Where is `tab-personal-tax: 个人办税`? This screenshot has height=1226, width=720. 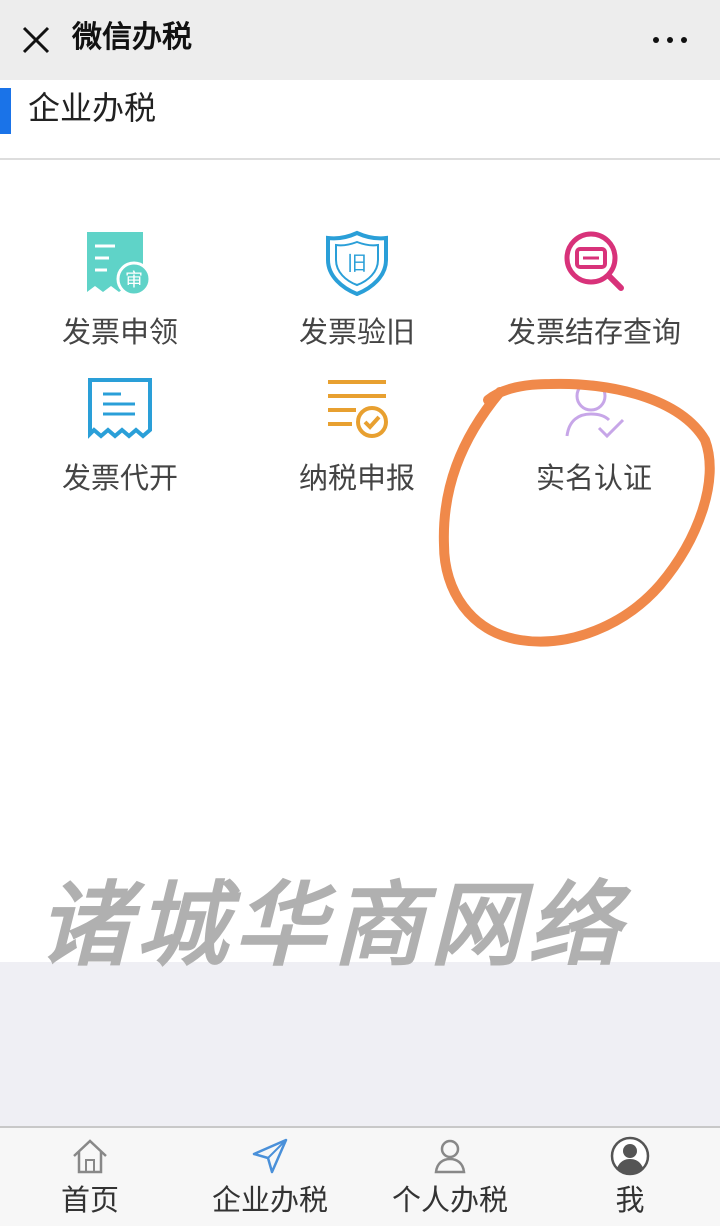 tab-personal-tax: 个人办税 is located at coordinates (450, 1177).